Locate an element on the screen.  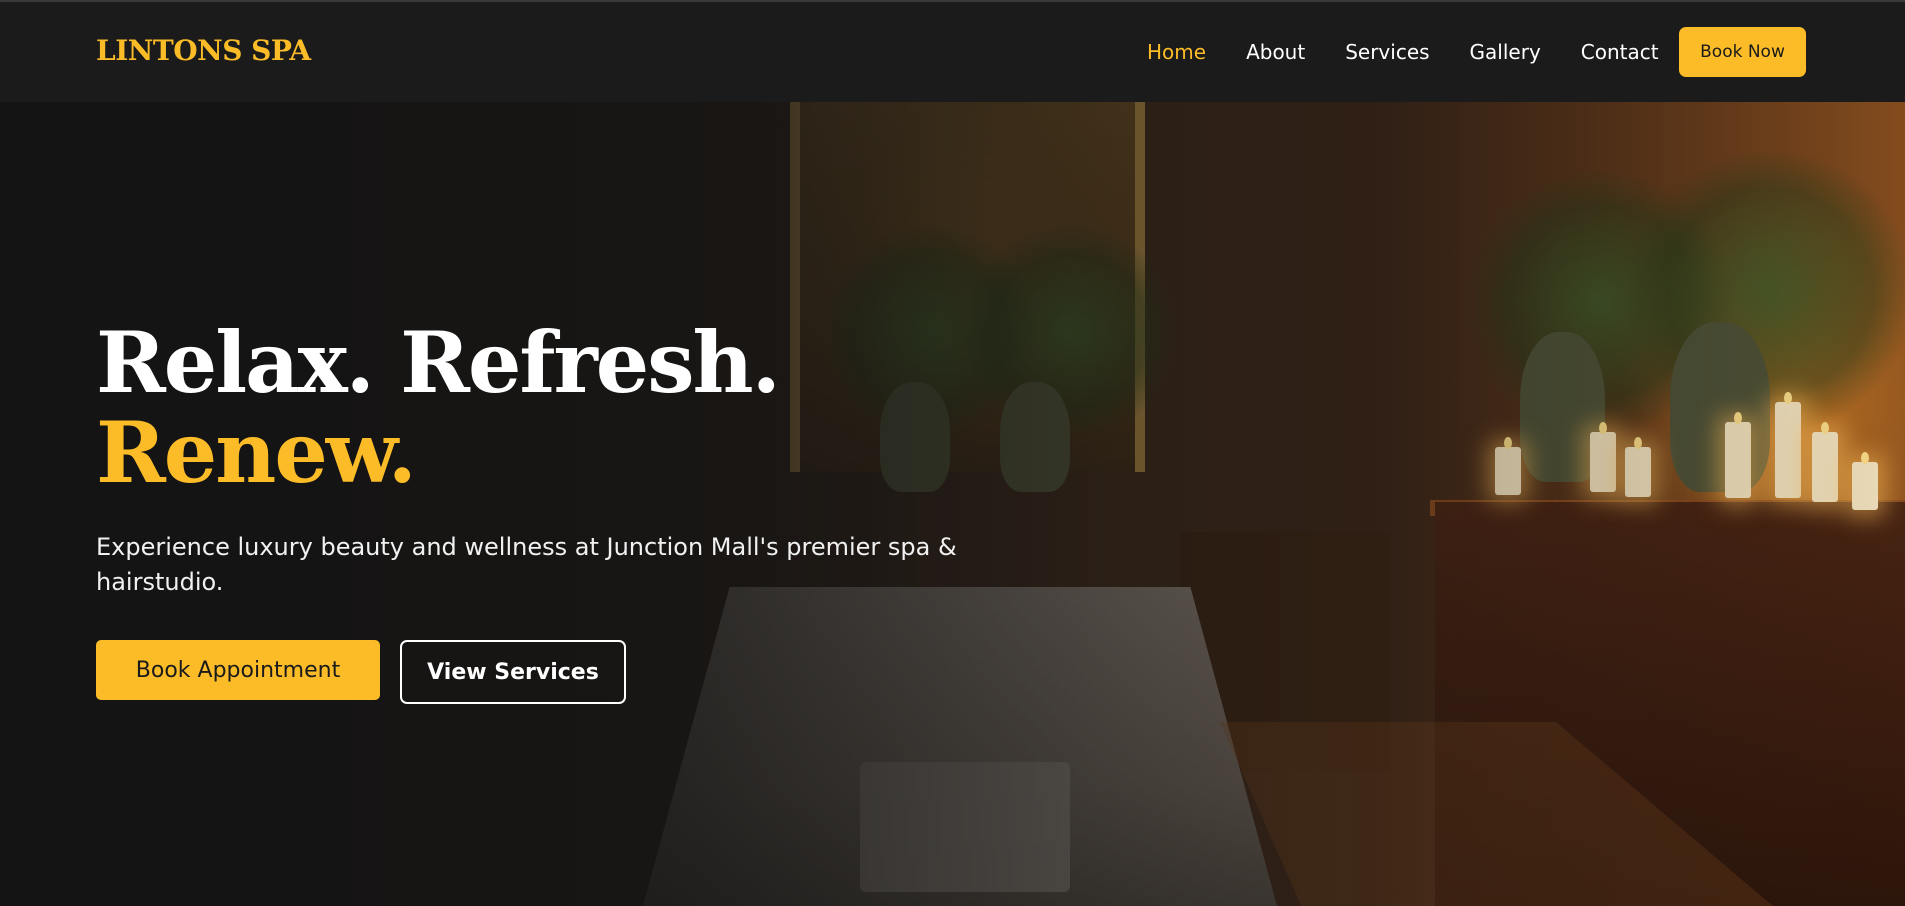
book-appointment-button: Book Appointment is located at coordinates (238, 670).